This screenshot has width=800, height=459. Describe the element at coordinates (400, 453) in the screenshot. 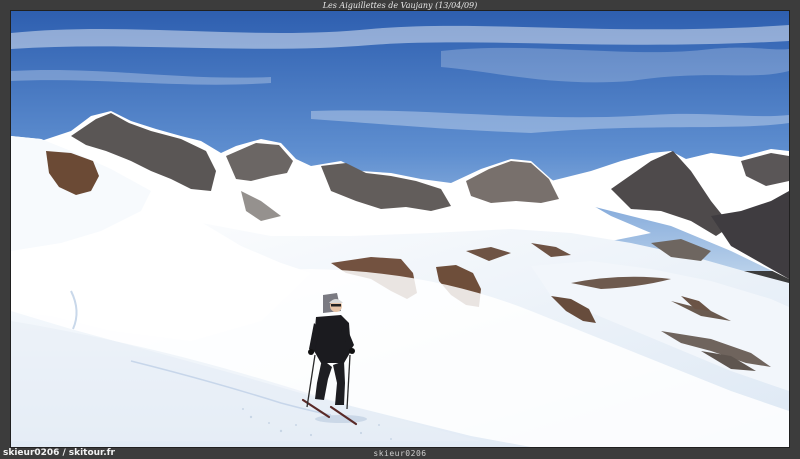

I see `watermark-text: skieur0206` at that location.